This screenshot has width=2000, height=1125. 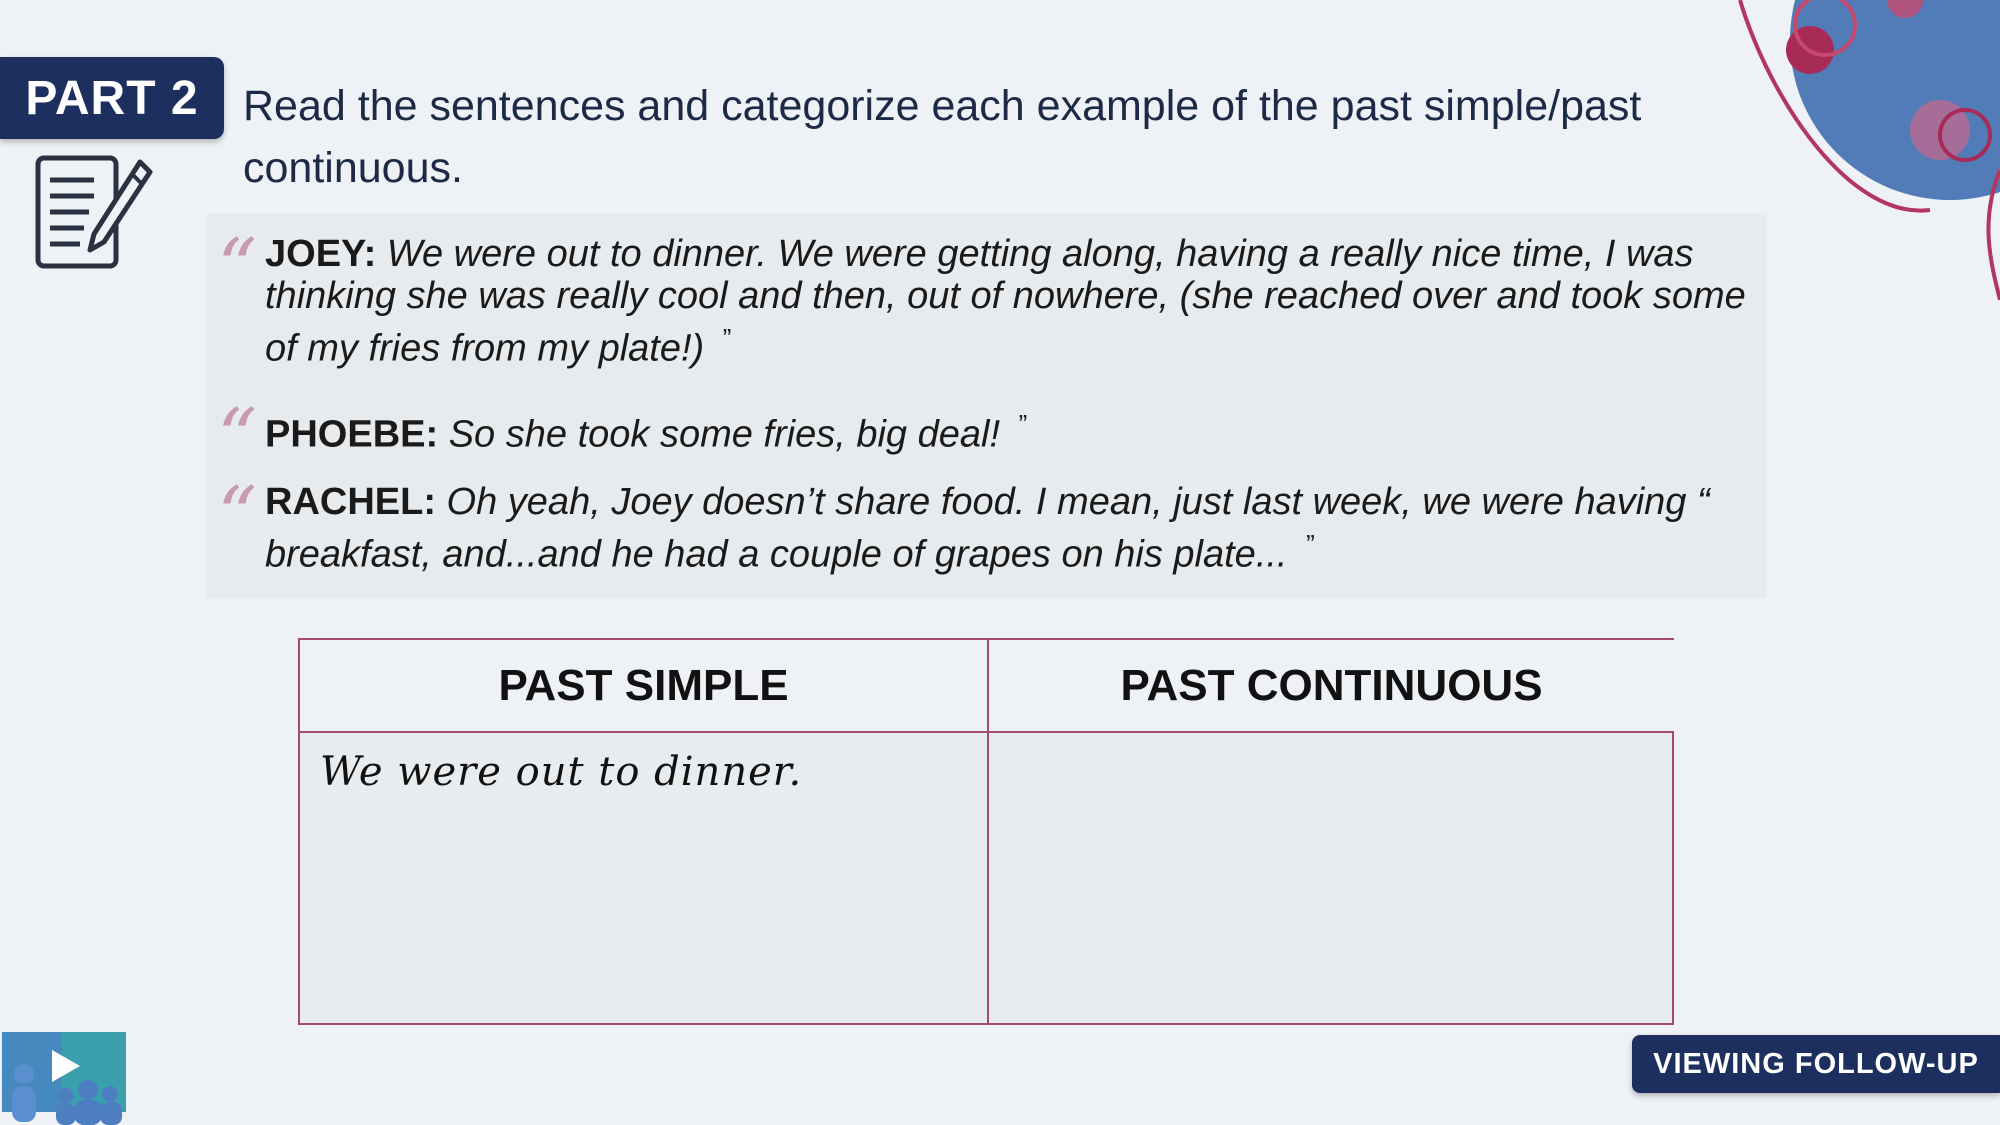 I want to click on speaker-name: PHOEBE:, so click(x=352, y=434).